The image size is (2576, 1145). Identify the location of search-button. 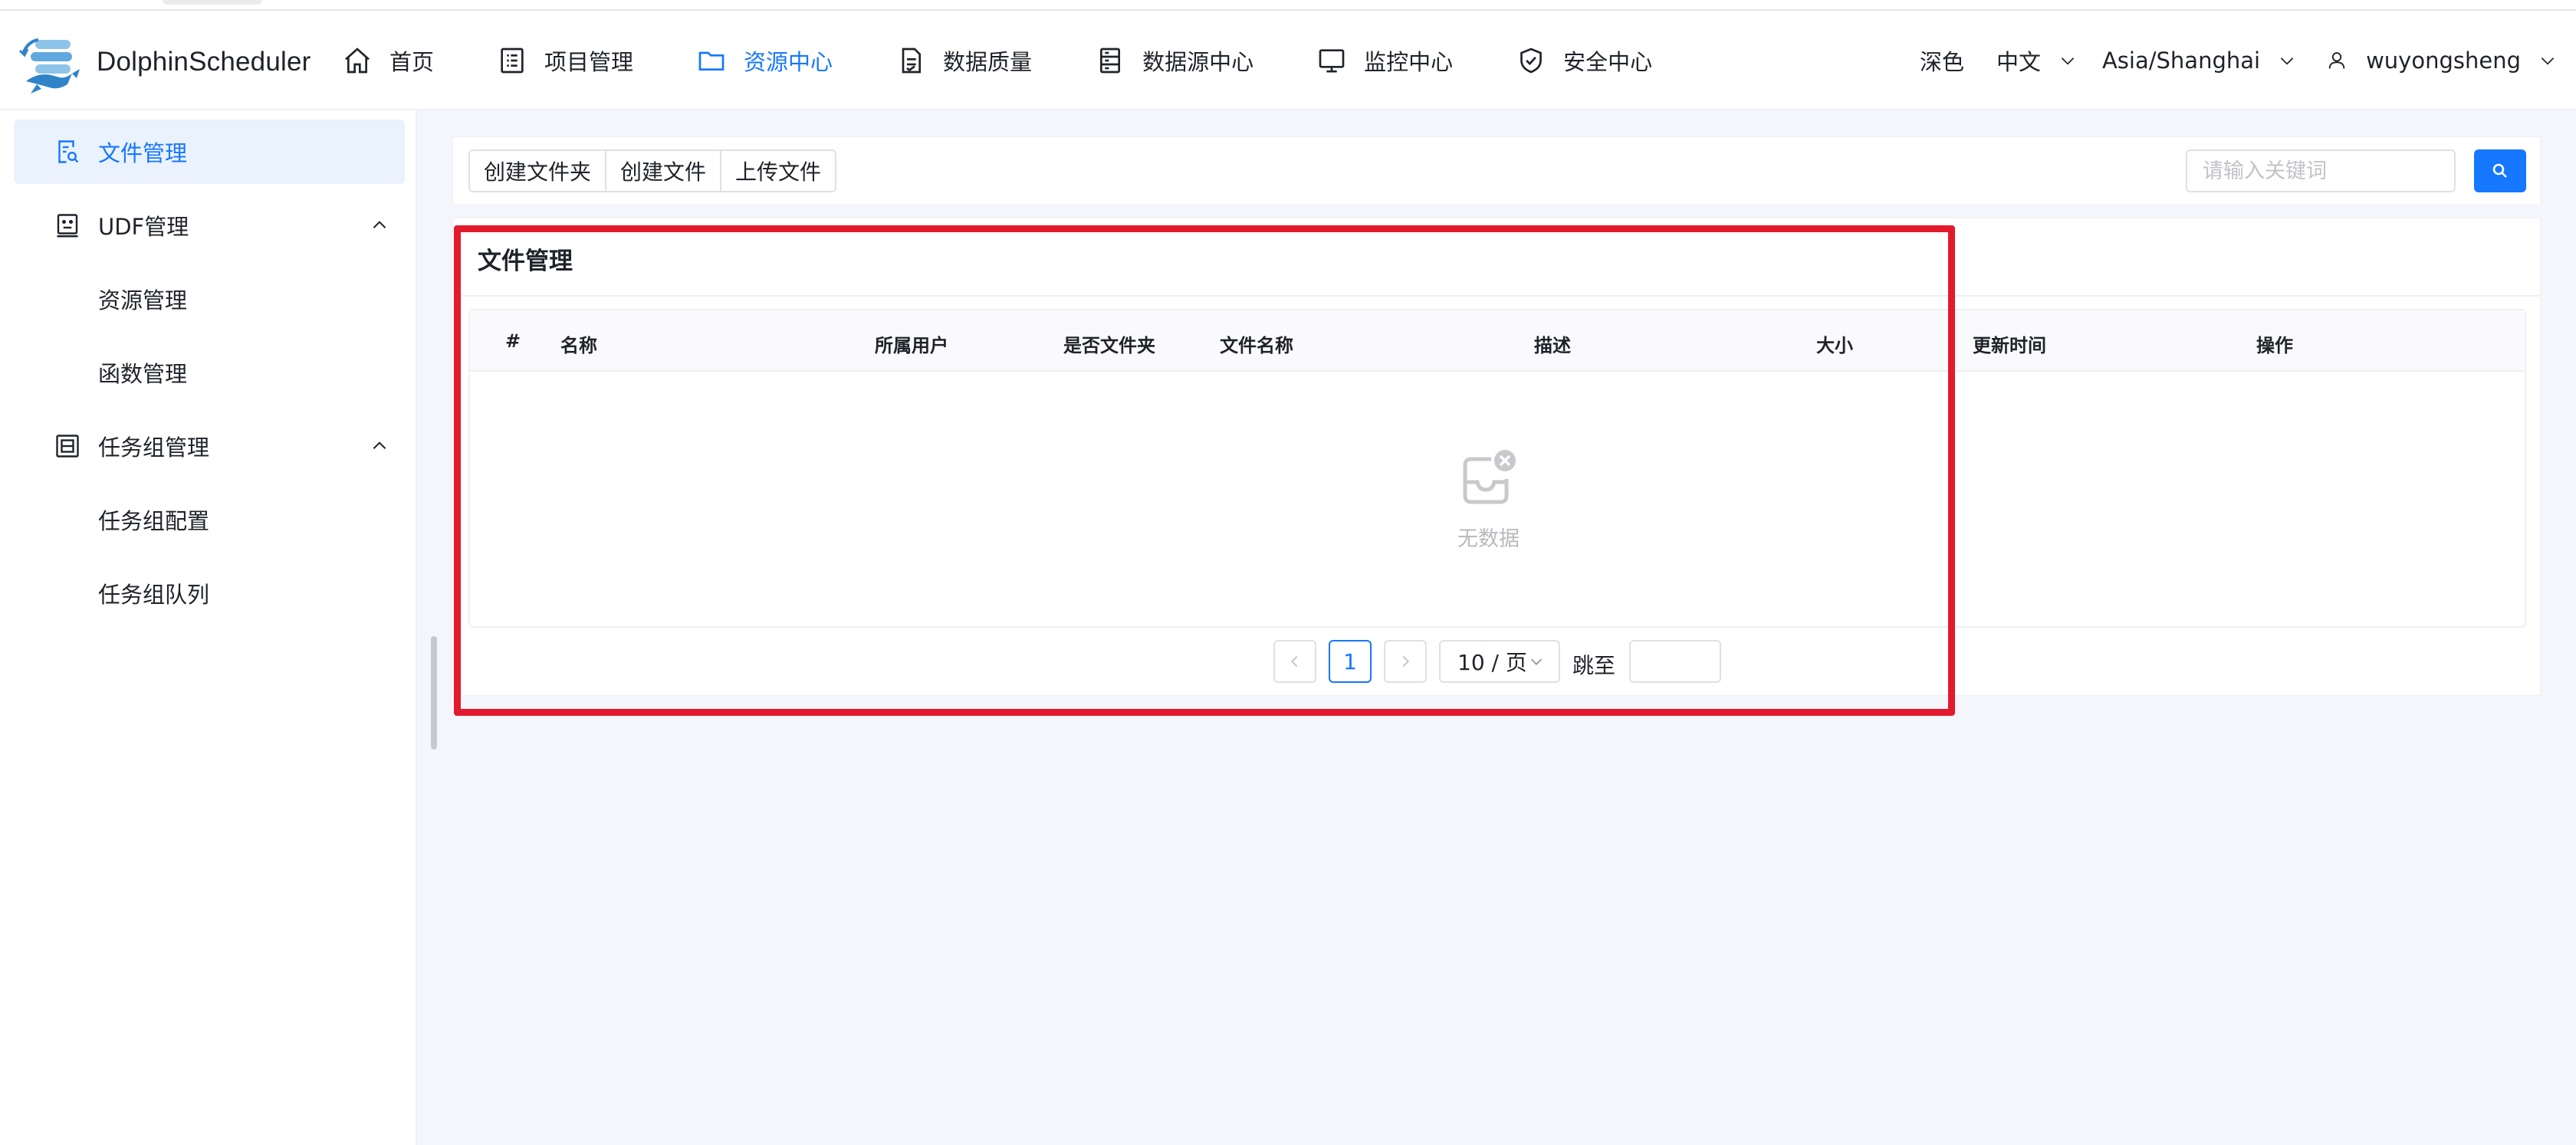
(2500, 170).